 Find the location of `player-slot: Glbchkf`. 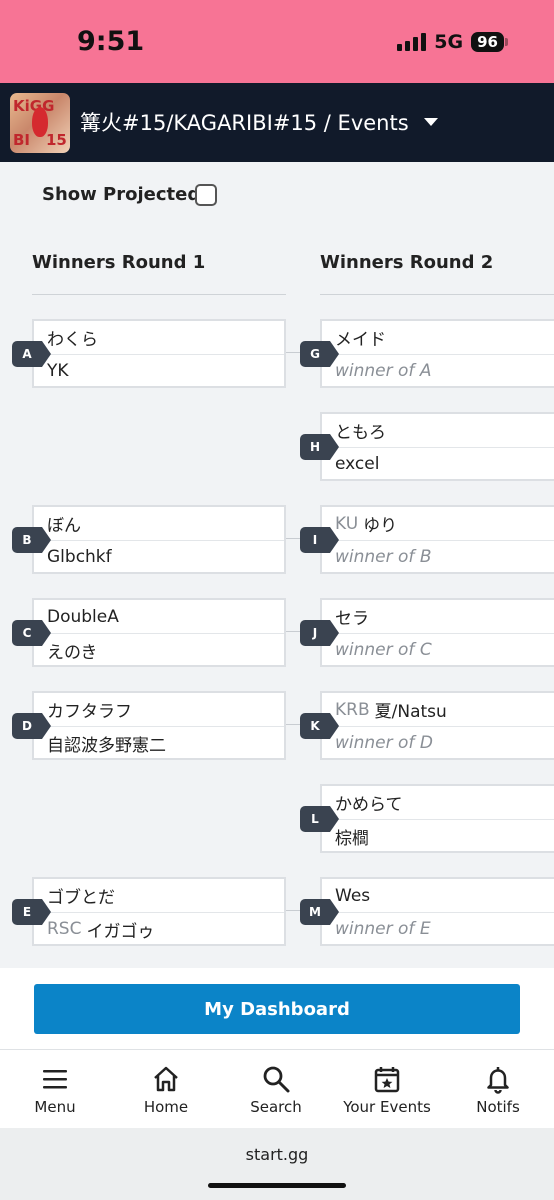

player-slot: Glbchkf is located at coordinates (159, 556).